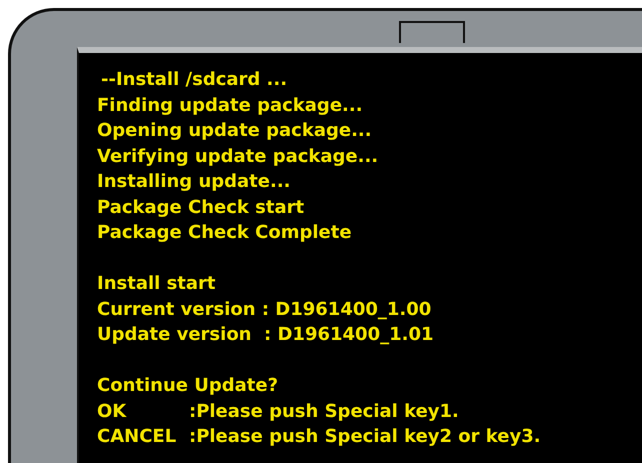 Image resolution: width=642 pixels, height=463 pixels. I want to click on console-line: Package Check start, so click(201, 208).